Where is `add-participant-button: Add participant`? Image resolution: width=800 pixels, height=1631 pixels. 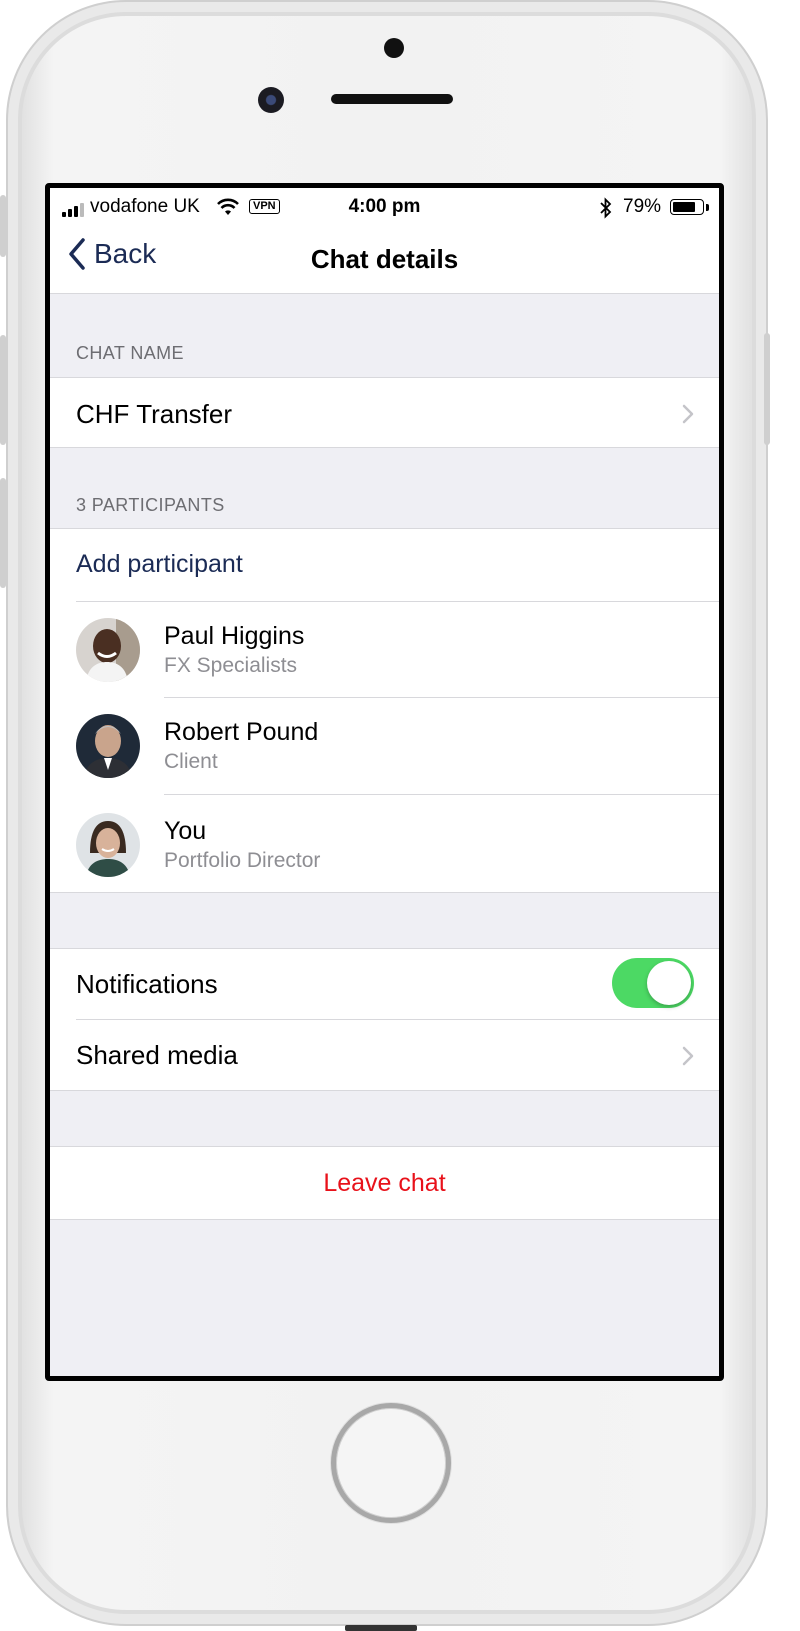 add-participant-button: Add participant is located at coordinates (159, 564).